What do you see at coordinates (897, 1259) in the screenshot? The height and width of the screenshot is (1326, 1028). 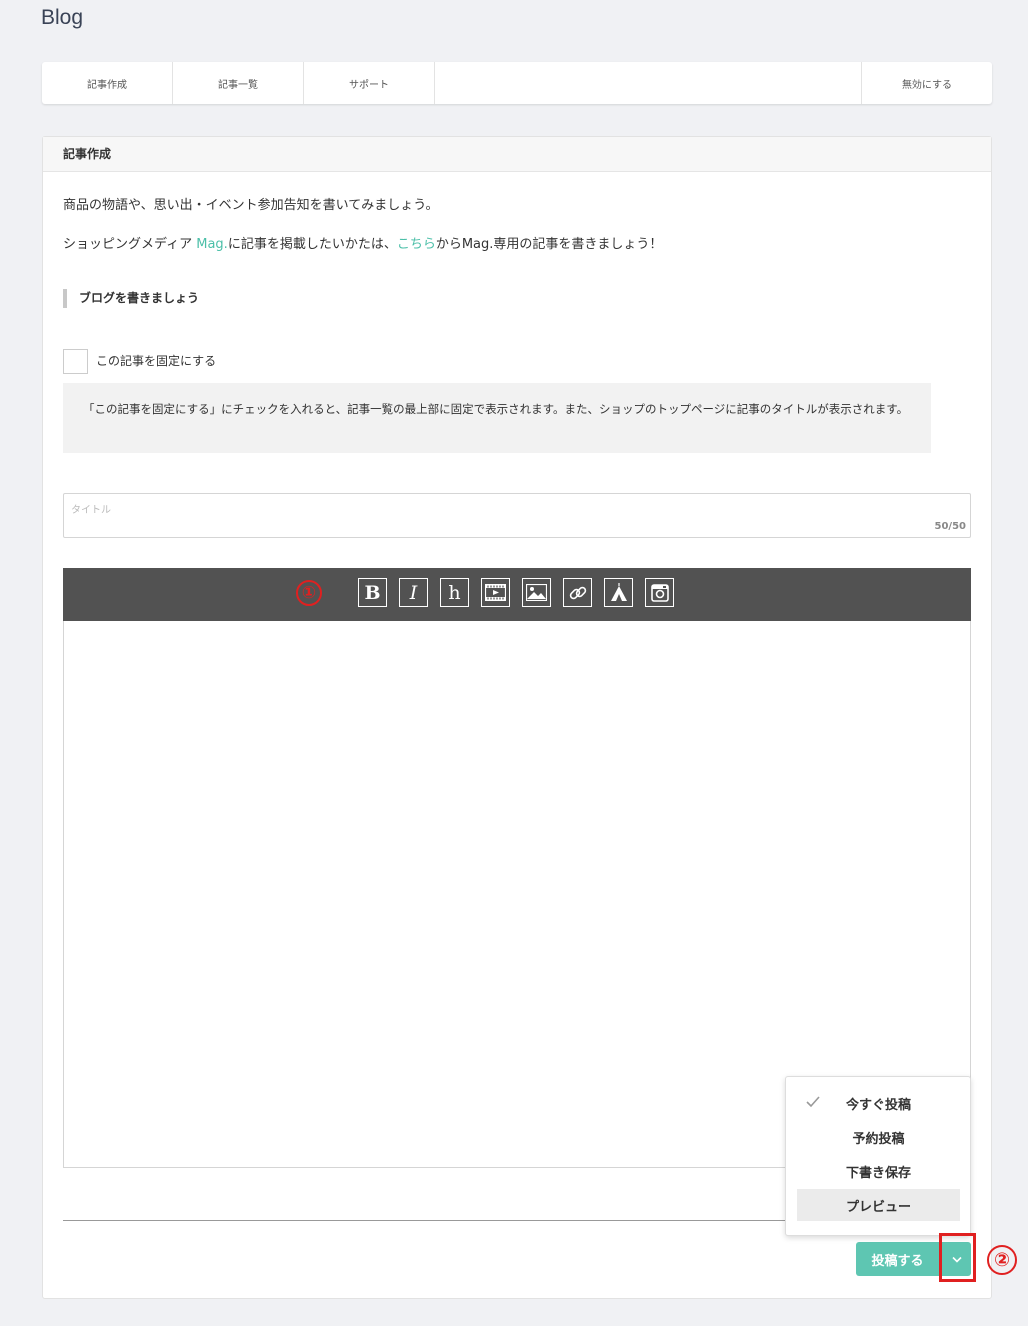 I see `submit-button: 投稿する` at bounding box center [897, 1259].